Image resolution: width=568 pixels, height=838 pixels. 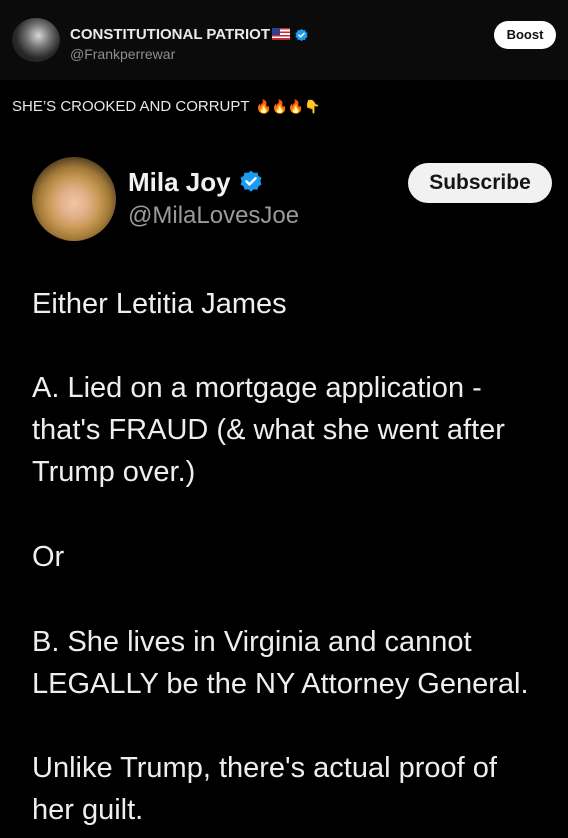 What do you see at coordinates (122, 54) in the screenshot?
I see `author-handle: @Frankperrewar` at bounding box center [122, 54].